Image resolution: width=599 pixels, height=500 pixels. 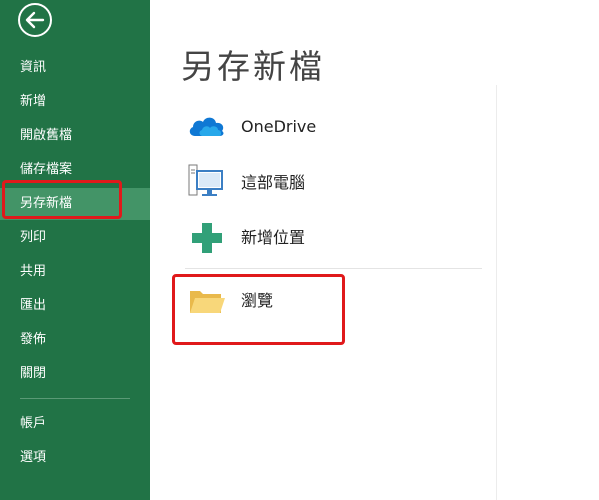 I want to click on location-label: 這部電腦, so click(x=273, y=182).